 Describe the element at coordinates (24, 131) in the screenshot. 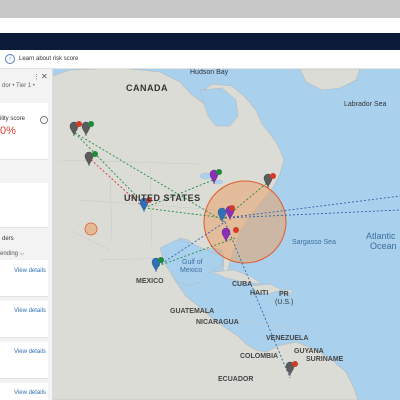

I see `score-card: ility score i 0%` at that location.